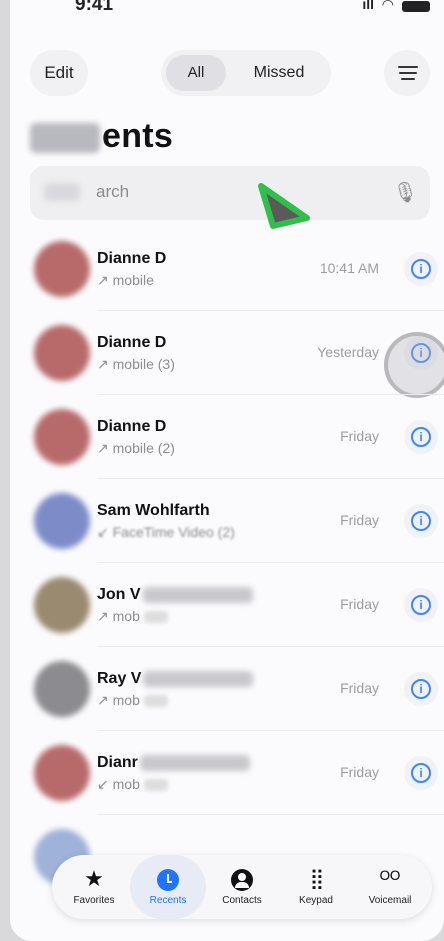 The width and height of the screenshot is (444, 941). I want to click on page-title: ents, so click(101, 136).